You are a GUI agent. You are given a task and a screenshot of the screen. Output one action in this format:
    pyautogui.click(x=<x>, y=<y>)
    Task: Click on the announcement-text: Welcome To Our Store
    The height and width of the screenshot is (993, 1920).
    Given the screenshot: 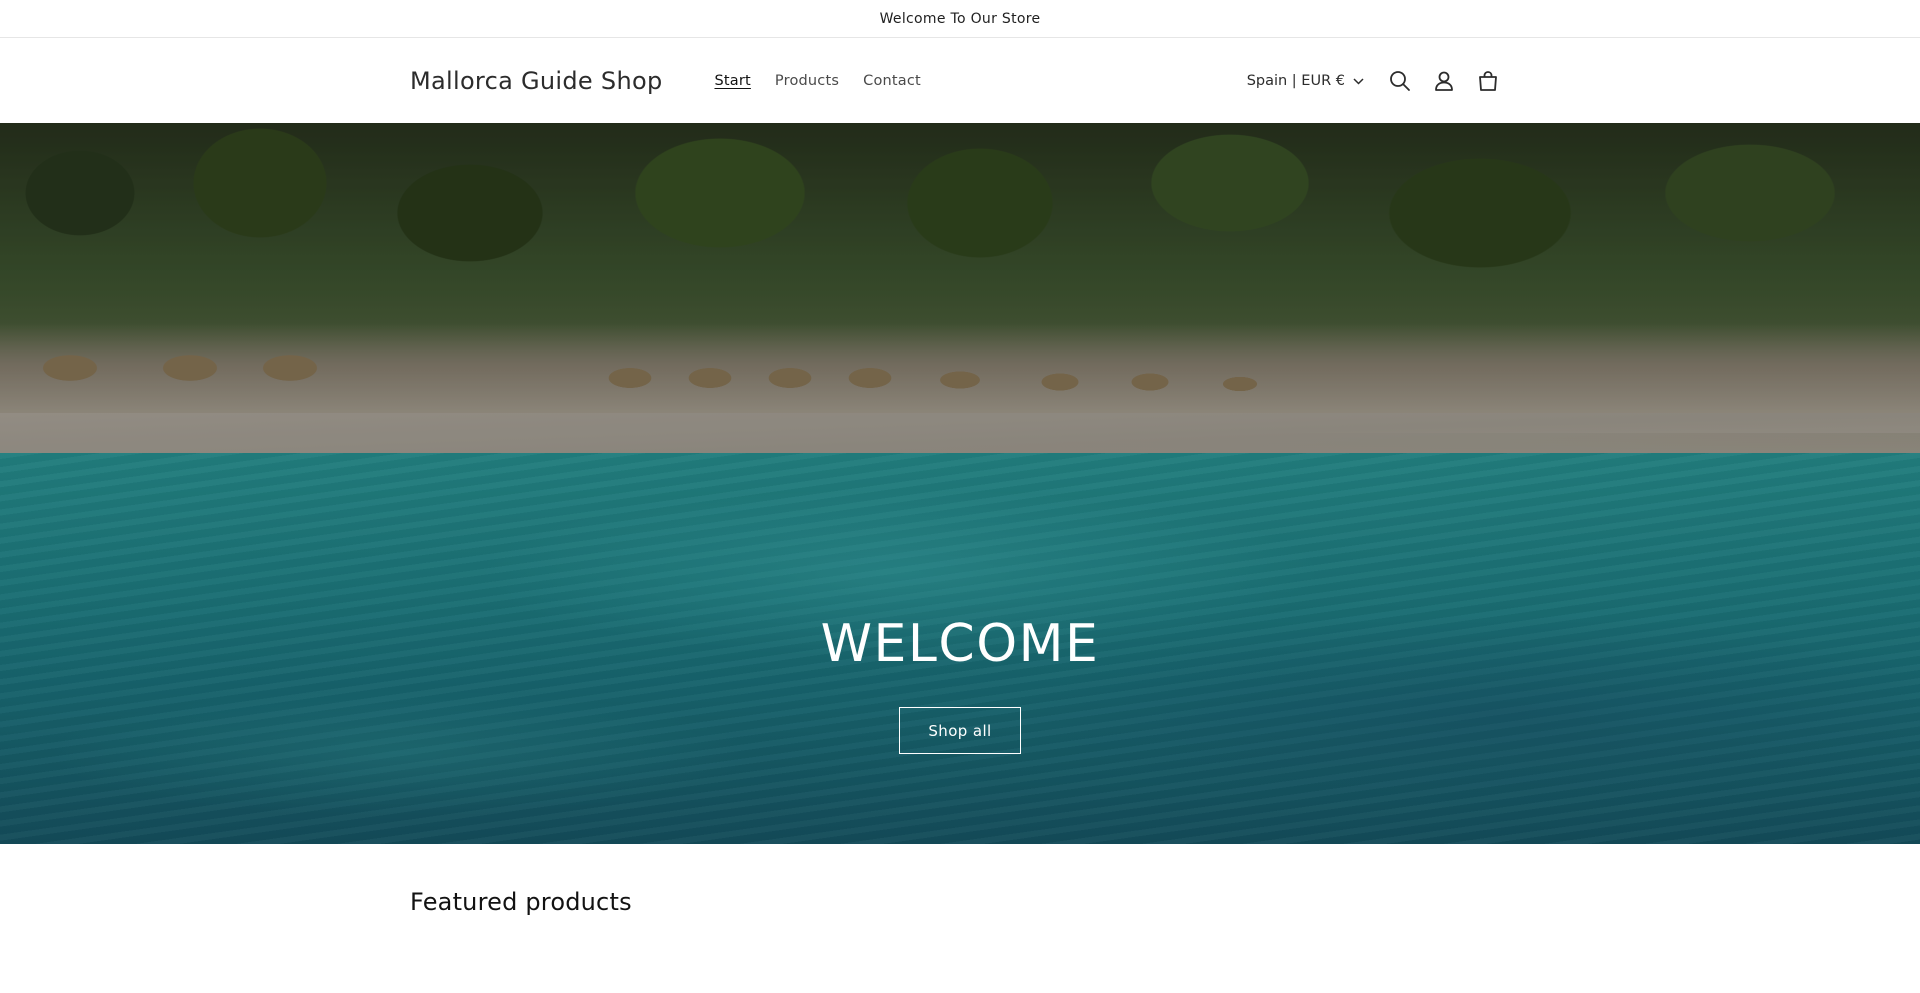 What is the action you would take?
    pyautogui.click(x=960, y=18)
    